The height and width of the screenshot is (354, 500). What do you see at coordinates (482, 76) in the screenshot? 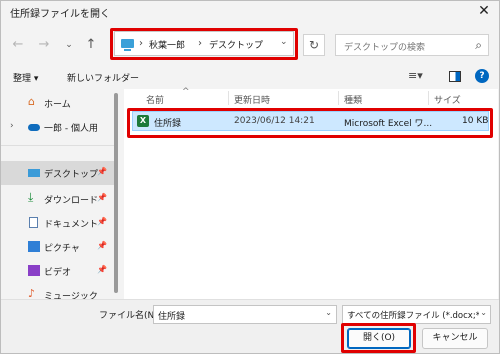
I see `help-icon: ?` at bounding box center [482, 76].